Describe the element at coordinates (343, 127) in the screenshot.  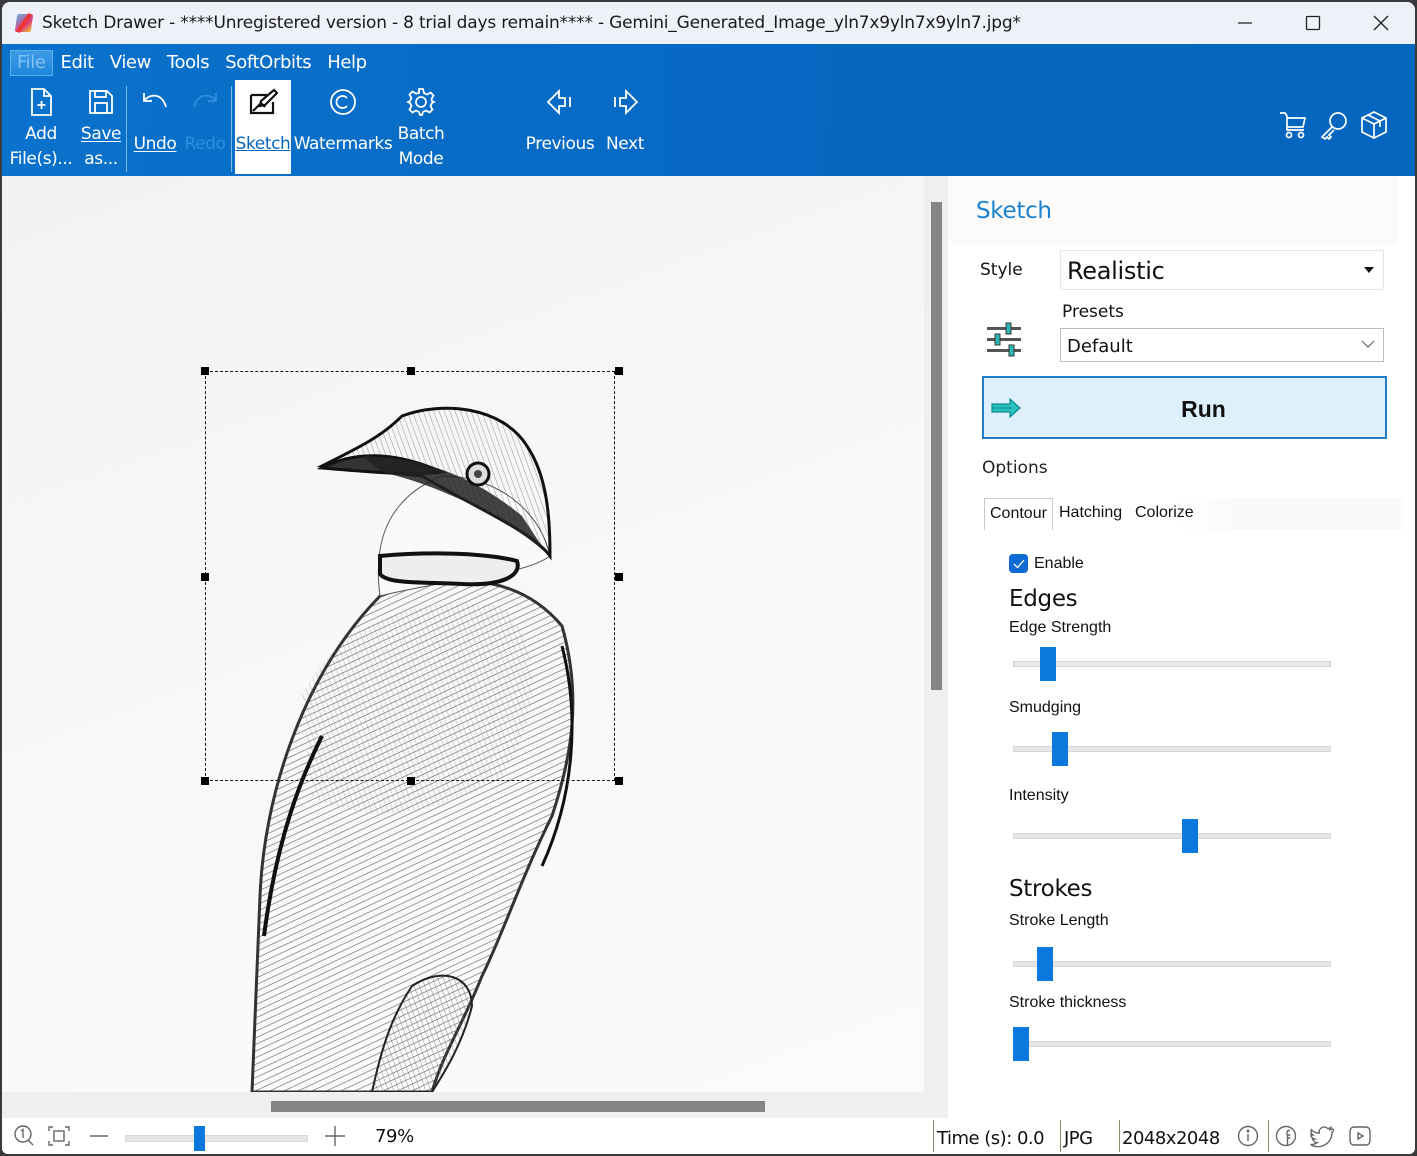
I see `watermarks-button: Watermarks` at that location.